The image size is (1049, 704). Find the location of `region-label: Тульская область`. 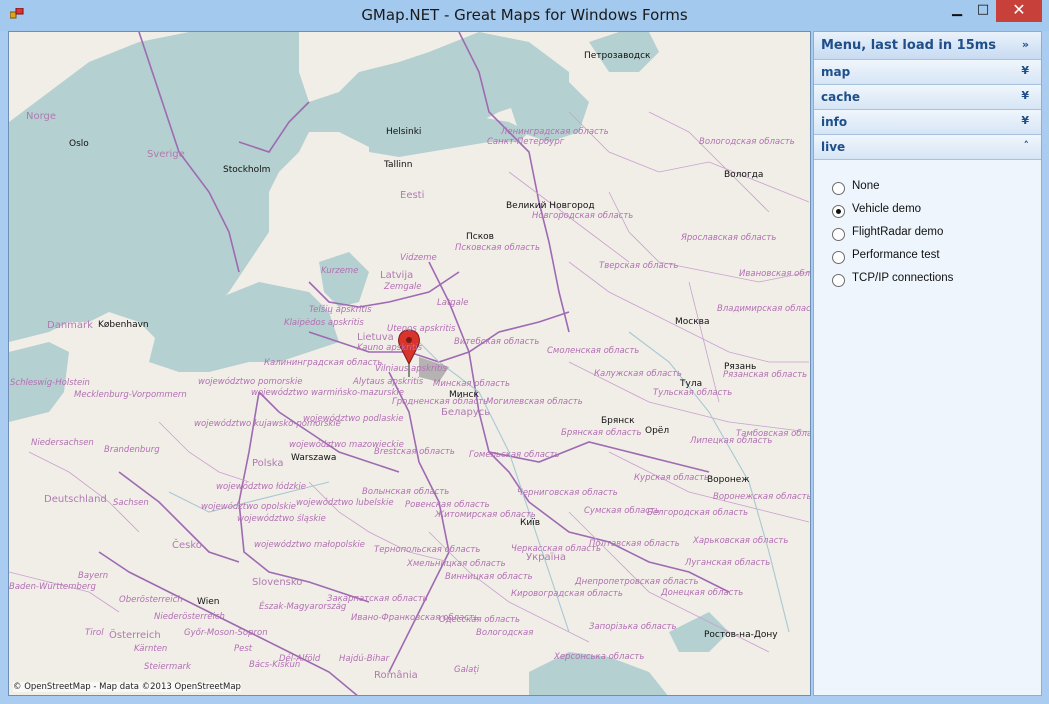

region-label: Тульская область is located at coordinates (693, 393).